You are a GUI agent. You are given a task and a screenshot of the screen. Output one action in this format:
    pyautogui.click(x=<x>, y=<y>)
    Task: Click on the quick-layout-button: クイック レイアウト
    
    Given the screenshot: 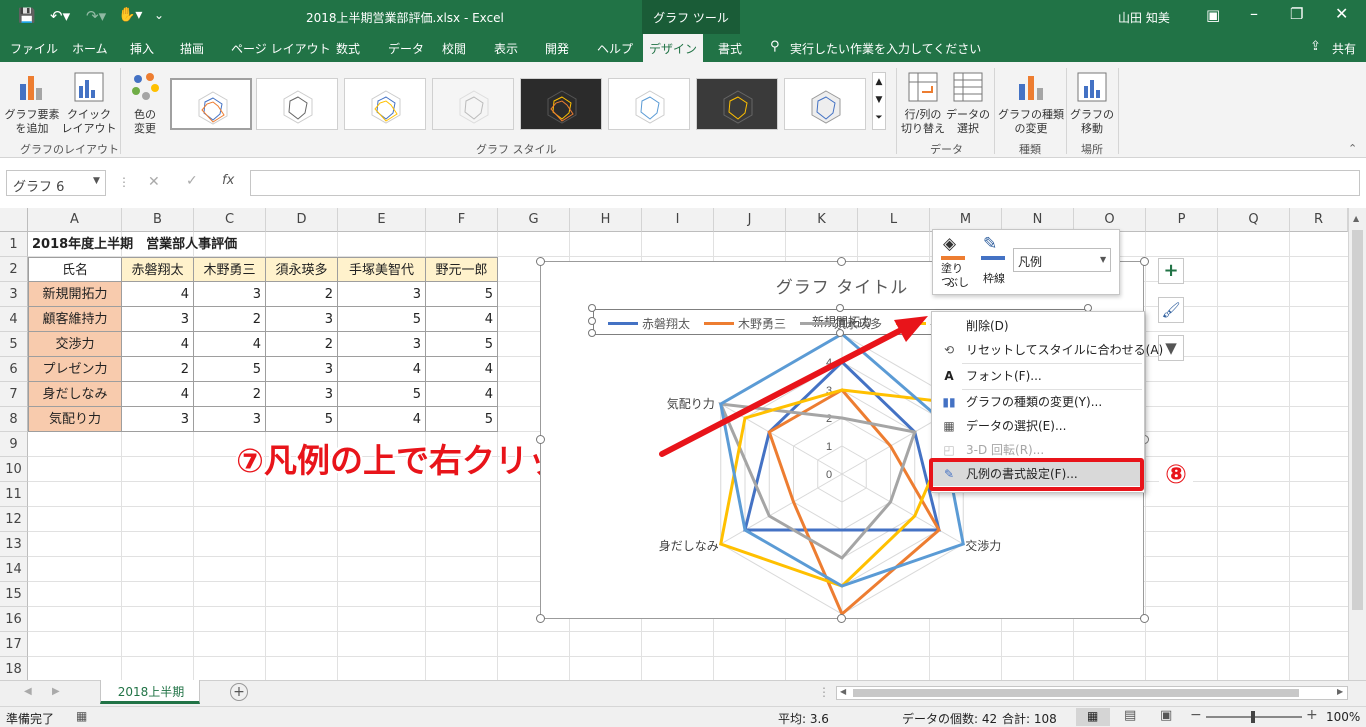 What is the action you would take?
    pyautogui.click(x=89, y=102)
    